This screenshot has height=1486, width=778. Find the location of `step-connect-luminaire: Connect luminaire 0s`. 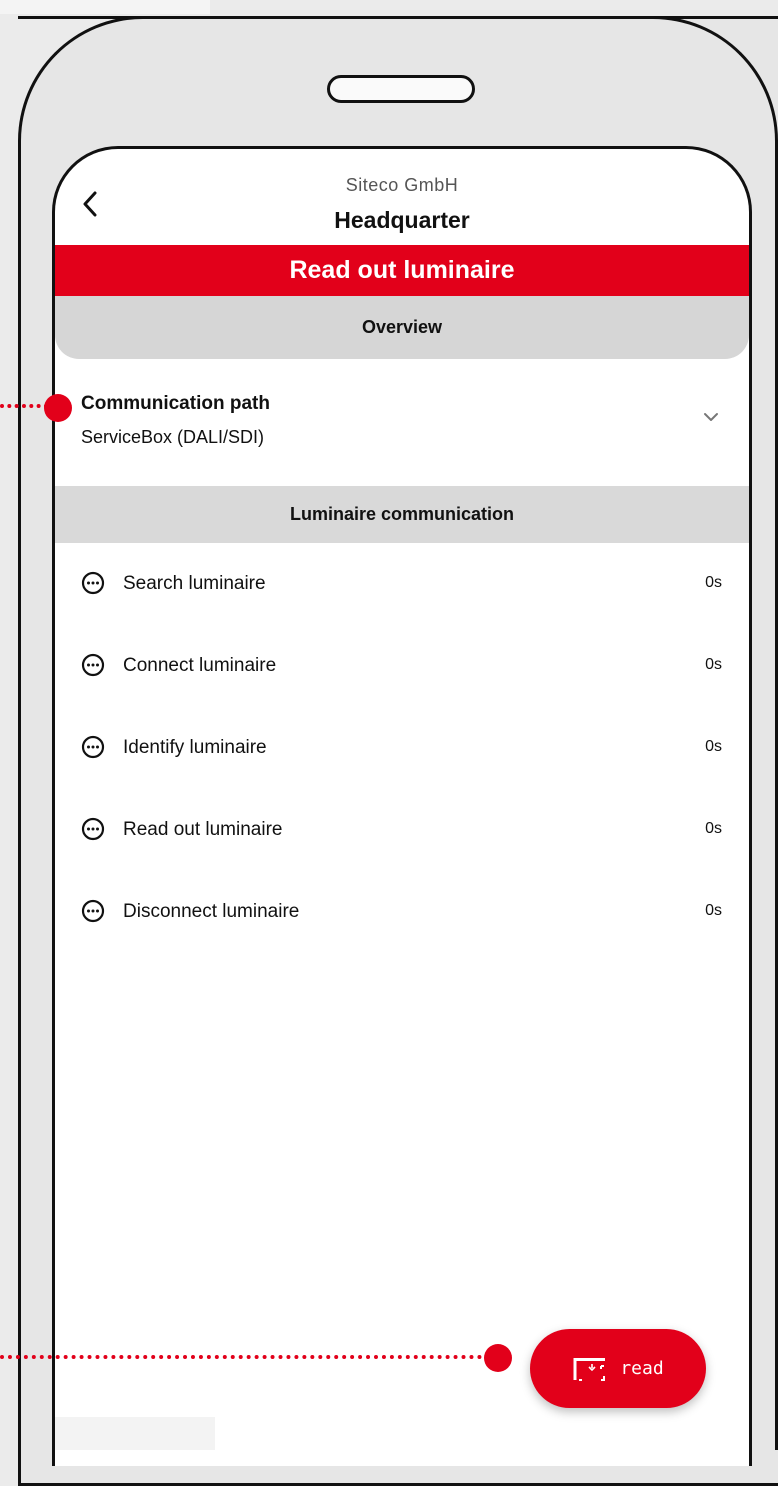

step-connect-luminaire: Connect luminaire 0s is located at coordinates (402, 666).